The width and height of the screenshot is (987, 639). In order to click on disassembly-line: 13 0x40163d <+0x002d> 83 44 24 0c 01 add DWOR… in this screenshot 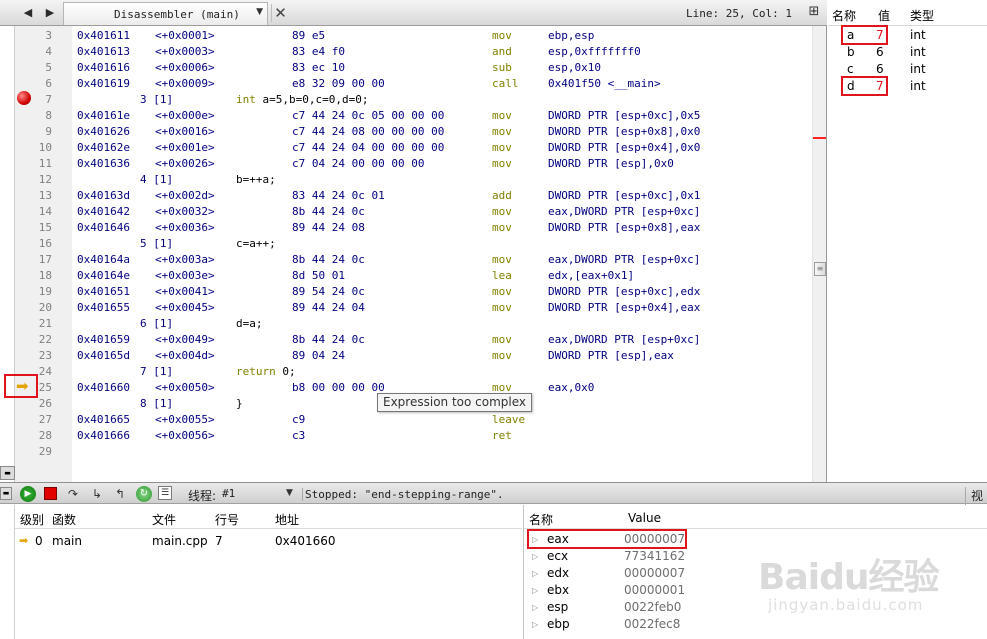, I will do `click(406, 196)`.